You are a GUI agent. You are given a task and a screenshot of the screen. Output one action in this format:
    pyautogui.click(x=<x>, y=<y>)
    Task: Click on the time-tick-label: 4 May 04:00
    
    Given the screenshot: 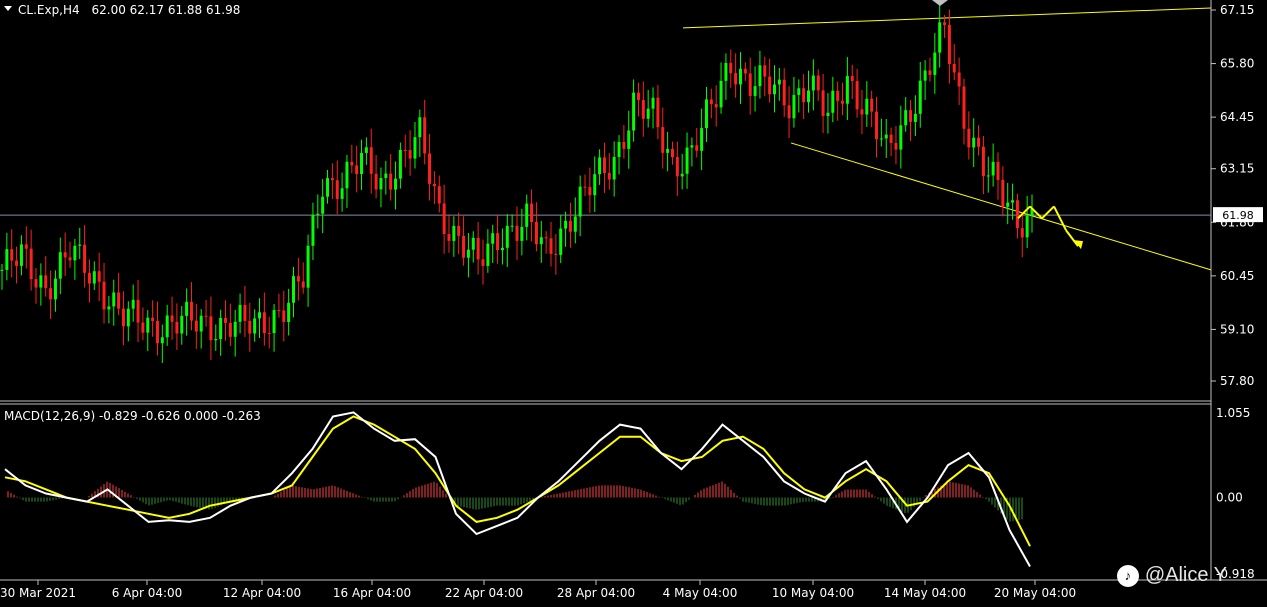 What is the action you would take?
    pyautogui.click(x=700, y=593)
    